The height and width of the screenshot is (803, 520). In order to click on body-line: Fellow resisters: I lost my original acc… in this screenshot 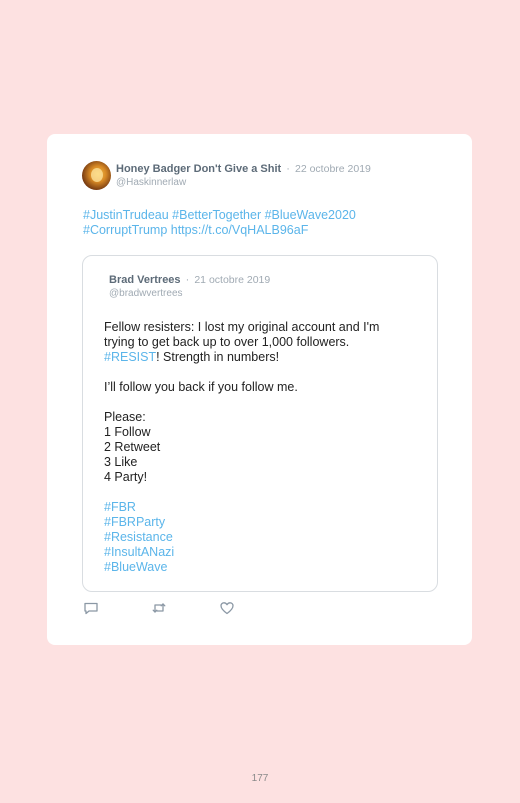, I will do `click(242, 327)`.